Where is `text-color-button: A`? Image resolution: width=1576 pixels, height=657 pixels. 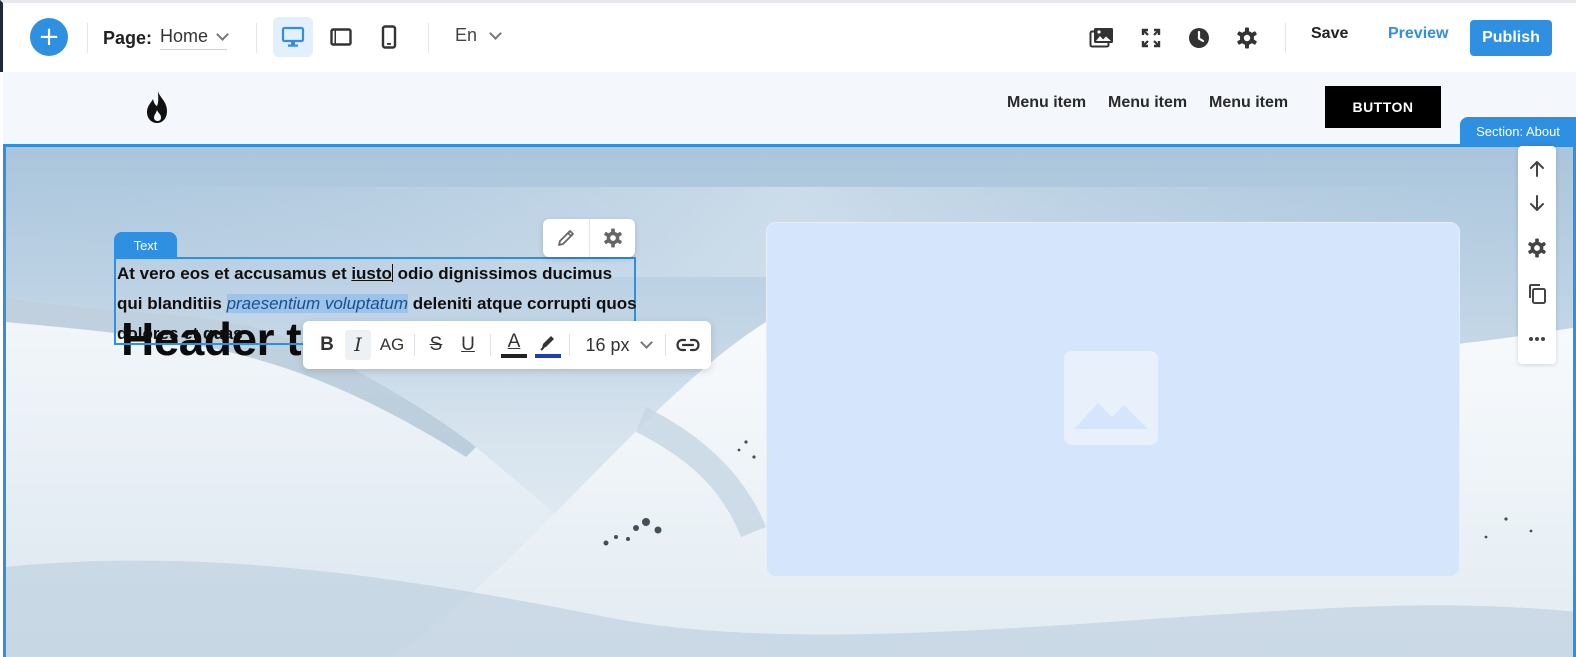 text-color-button: A is located at coordinates (514, 345).